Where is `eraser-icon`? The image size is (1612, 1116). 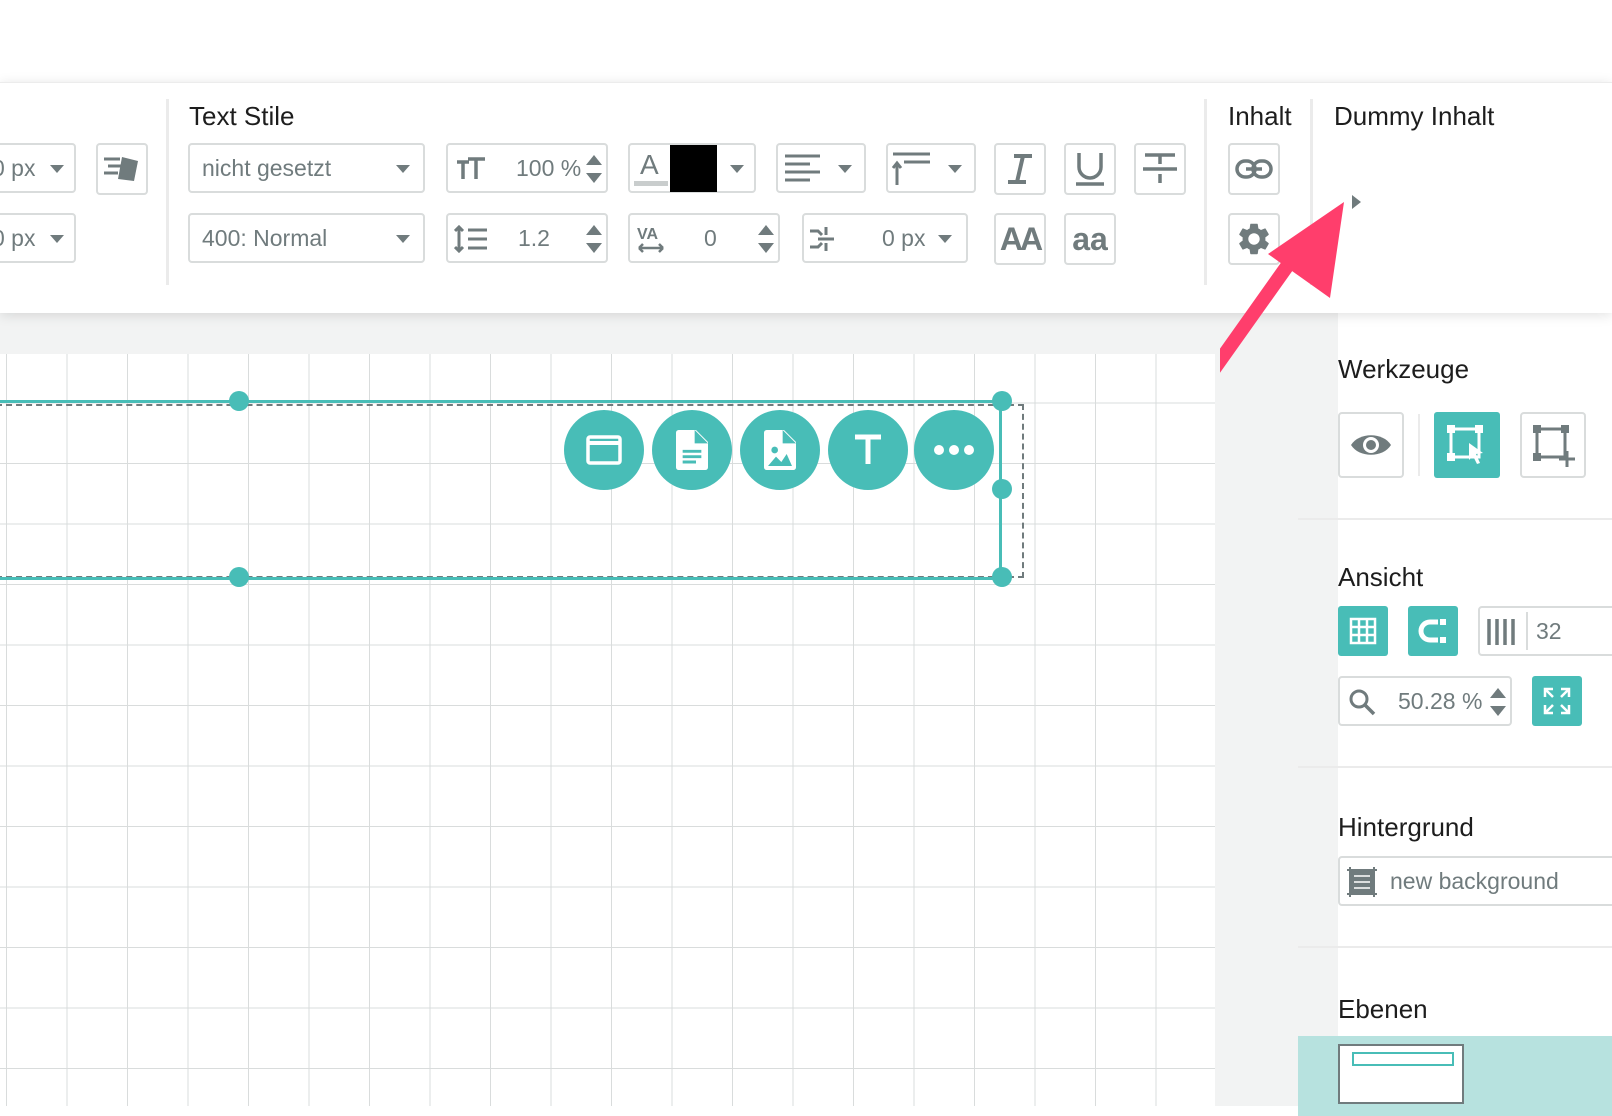 eraser-icon is located at coordinates (121, 169).